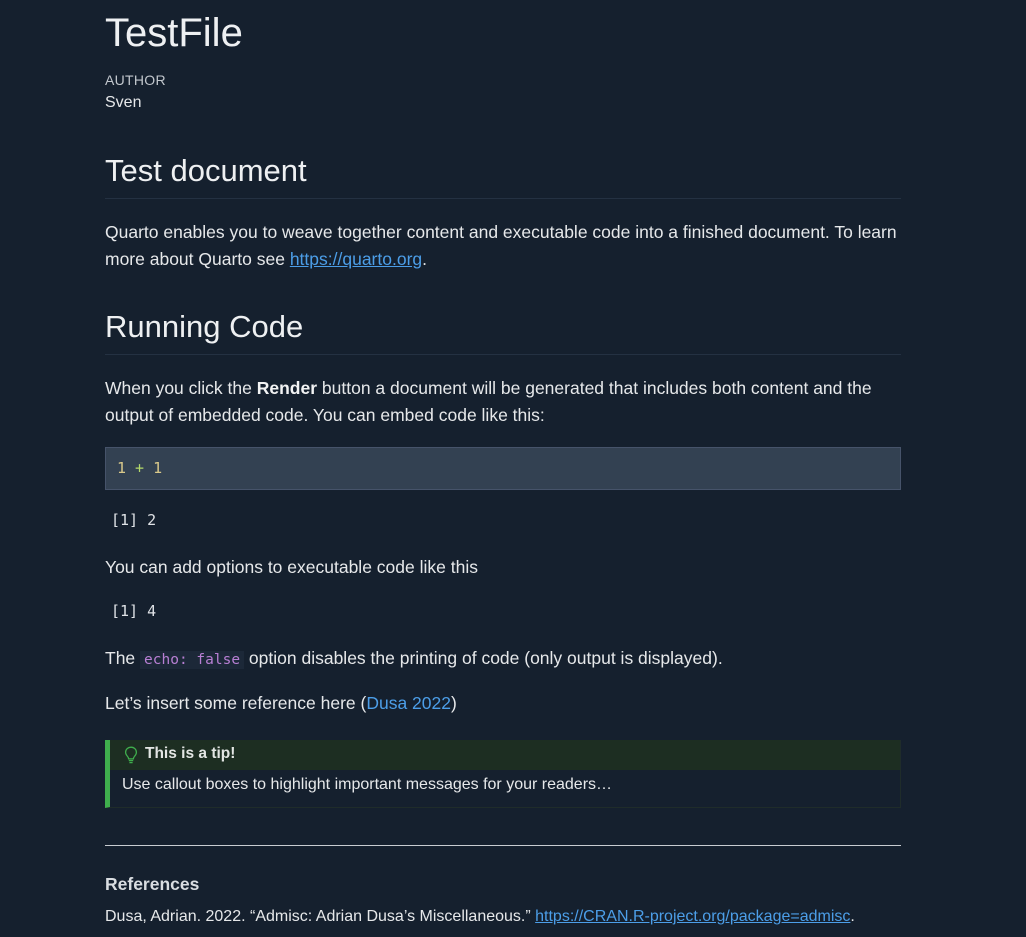 This screenshot has width=1026, height=937. I want to click on reference-entry-end: ., so click(852, 916).